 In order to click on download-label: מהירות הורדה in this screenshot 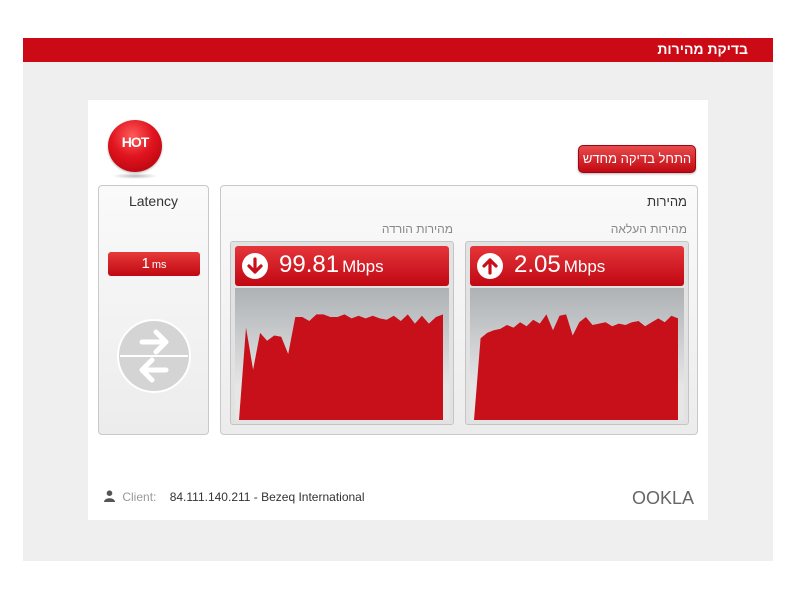, I will do `click(417, 229)`.